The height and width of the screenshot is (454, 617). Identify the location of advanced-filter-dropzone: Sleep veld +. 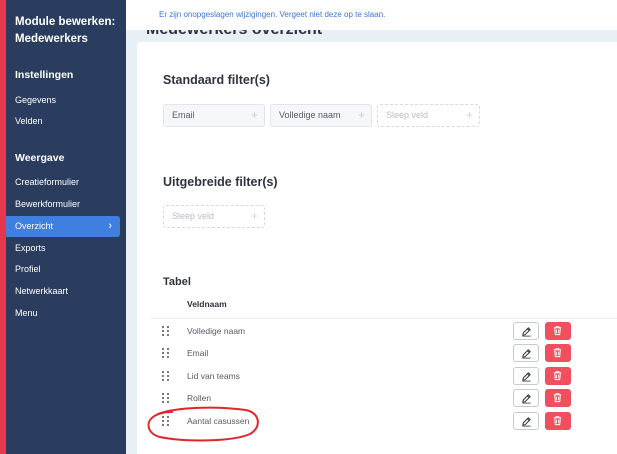
(214, 216).